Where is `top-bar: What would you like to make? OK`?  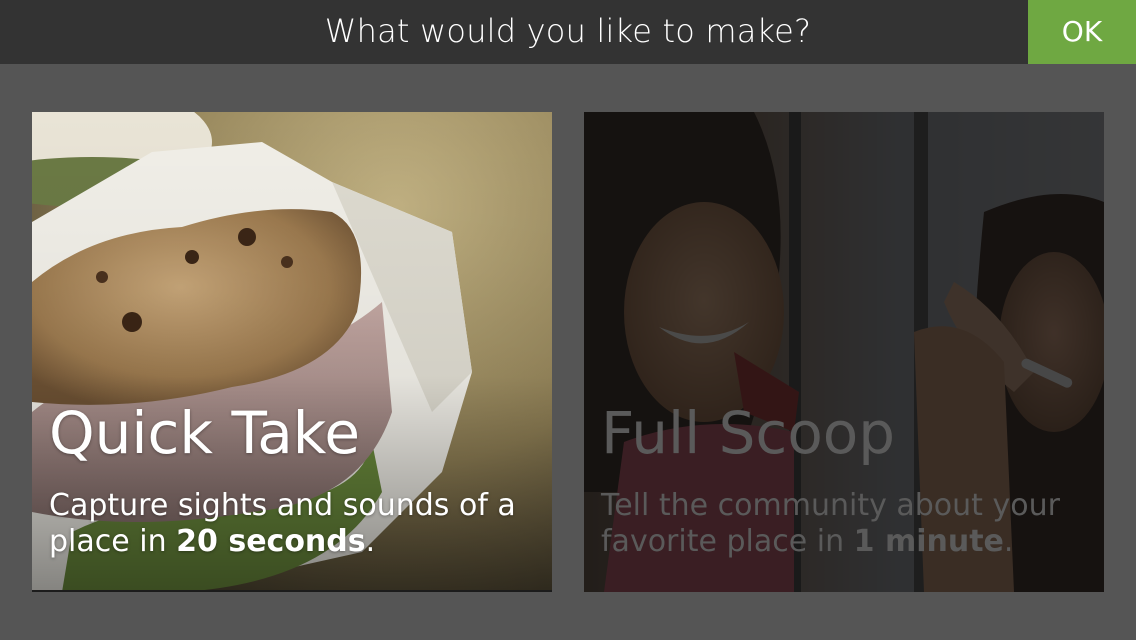
top-bar: What would you like to make? OK is located at coordinates (568, 32).